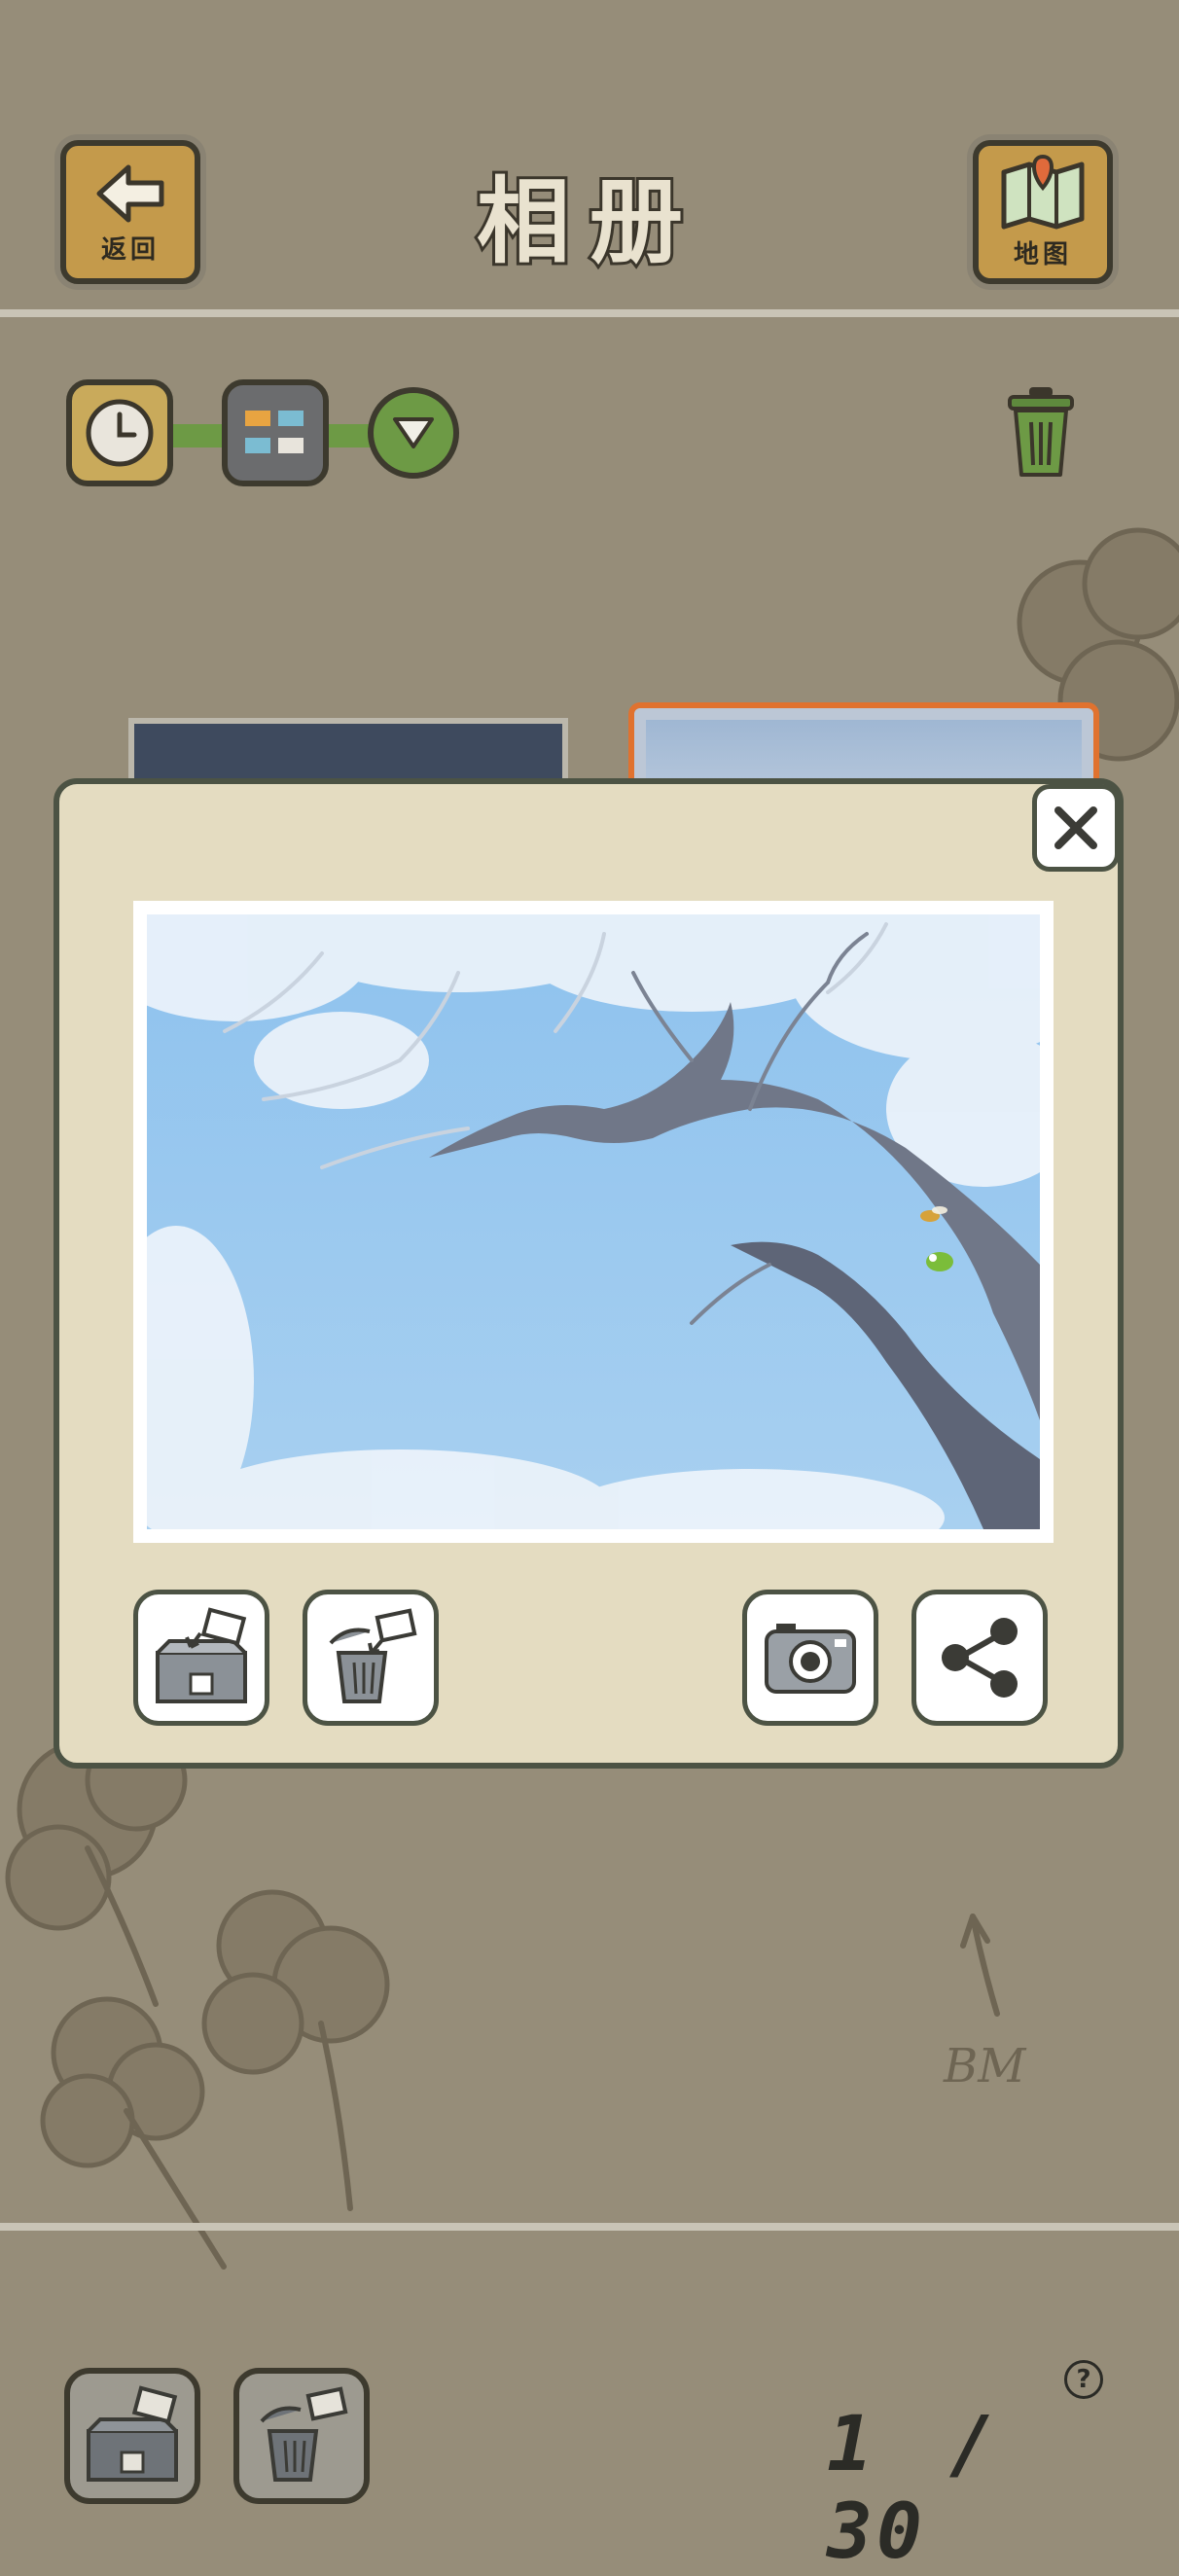 The height and width of the screenshot is (2576, 1179). I want to click on footer-delete-button, so click(301, 2436).